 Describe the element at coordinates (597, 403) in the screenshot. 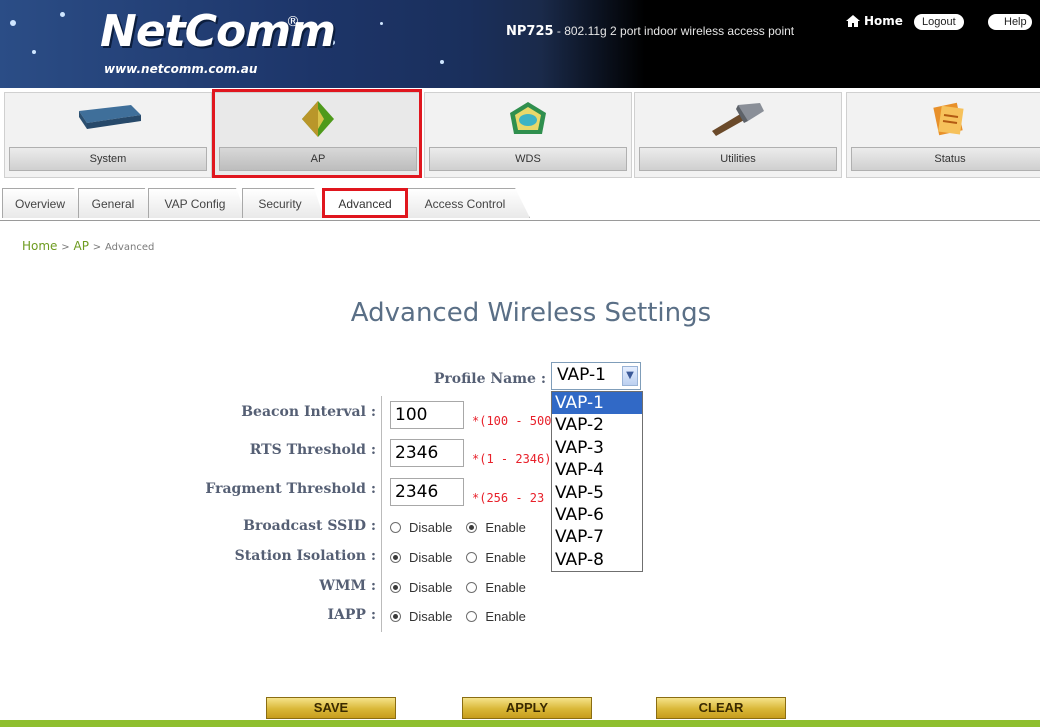

I see `dropdown-option: VAP-1` at that location.